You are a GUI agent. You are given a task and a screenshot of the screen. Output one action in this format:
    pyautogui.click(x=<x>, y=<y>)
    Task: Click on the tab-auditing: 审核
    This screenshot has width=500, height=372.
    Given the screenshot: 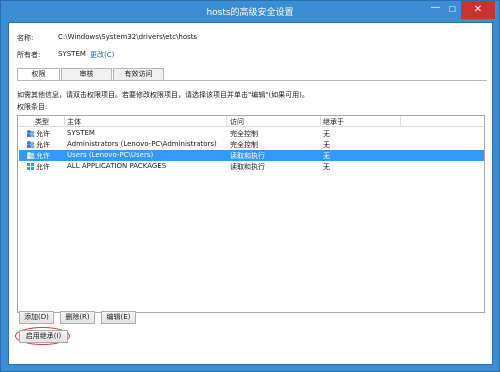 What is the action you would take?
    pyautogui.click(x=86, y=74)
    